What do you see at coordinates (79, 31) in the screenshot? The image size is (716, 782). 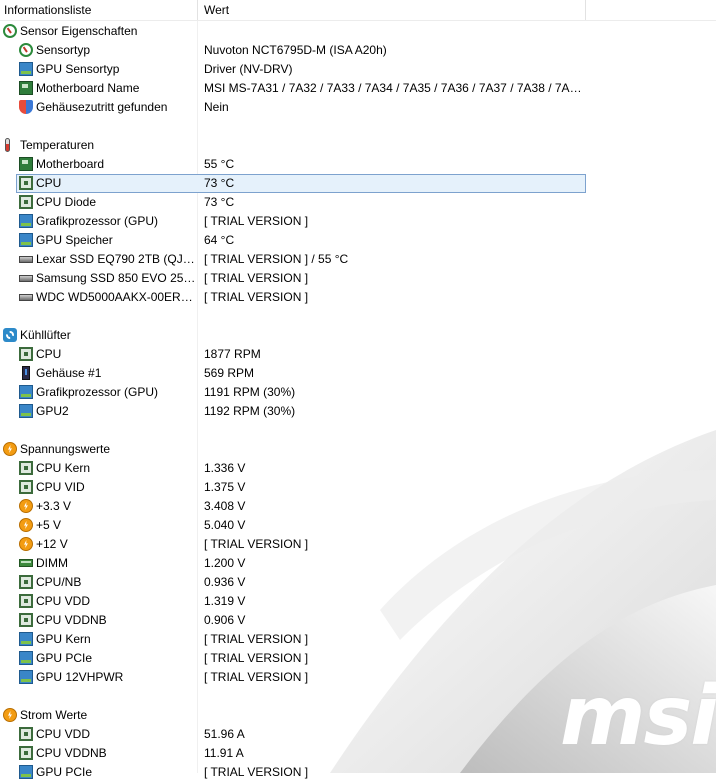 I see `row-label: Sensor Eigenschaften` at bounding box center [79, 31].